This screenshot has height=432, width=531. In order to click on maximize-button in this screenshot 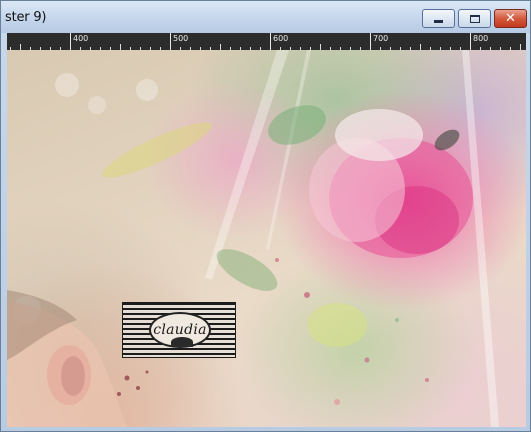, I will do `click(474, 18)`.